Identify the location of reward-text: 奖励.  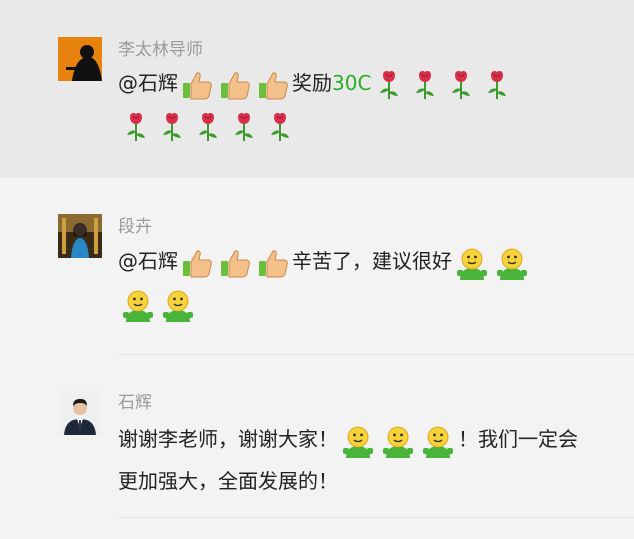
(312, 83).